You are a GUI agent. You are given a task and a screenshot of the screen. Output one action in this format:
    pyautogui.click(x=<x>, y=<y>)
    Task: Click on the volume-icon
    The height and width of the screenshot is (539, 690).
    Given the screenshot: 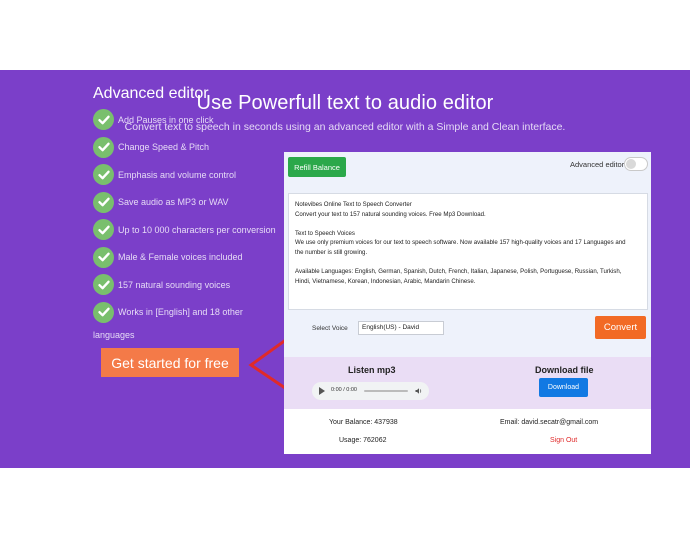 What is the action you would take?
    pyautogui.click(x=419, y=391)
    